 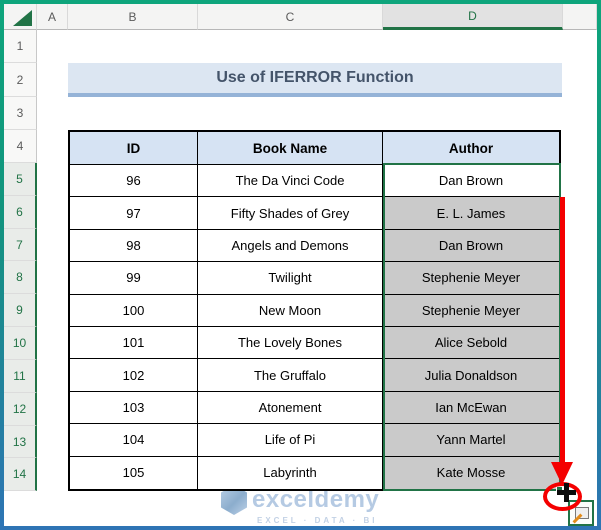 What do you see at coordinates (20, 113) in the screenshot?
I see `row-header-3: 3` at bounding box center [20, 113].